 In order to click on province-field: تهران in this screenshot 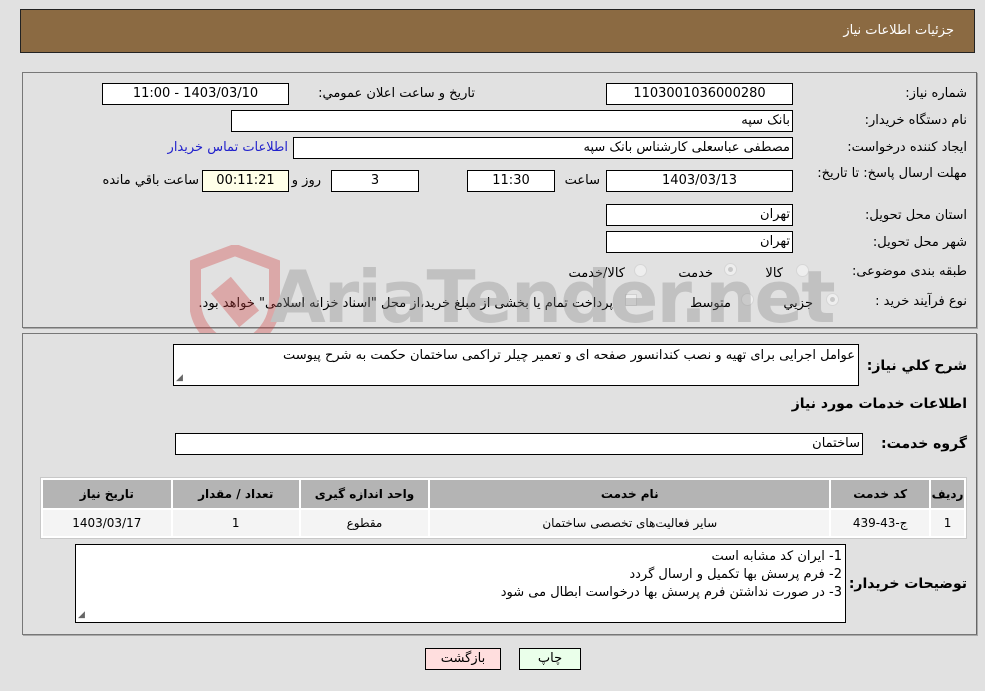, I will do `click(699, 215)`.